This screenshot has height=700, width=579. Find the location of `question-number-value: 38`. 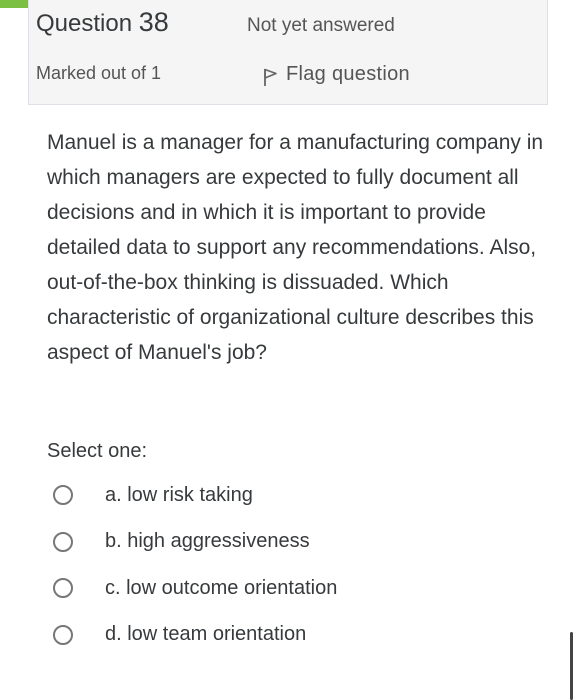

question-number-value: 38 is located at coordinates (153, 22).